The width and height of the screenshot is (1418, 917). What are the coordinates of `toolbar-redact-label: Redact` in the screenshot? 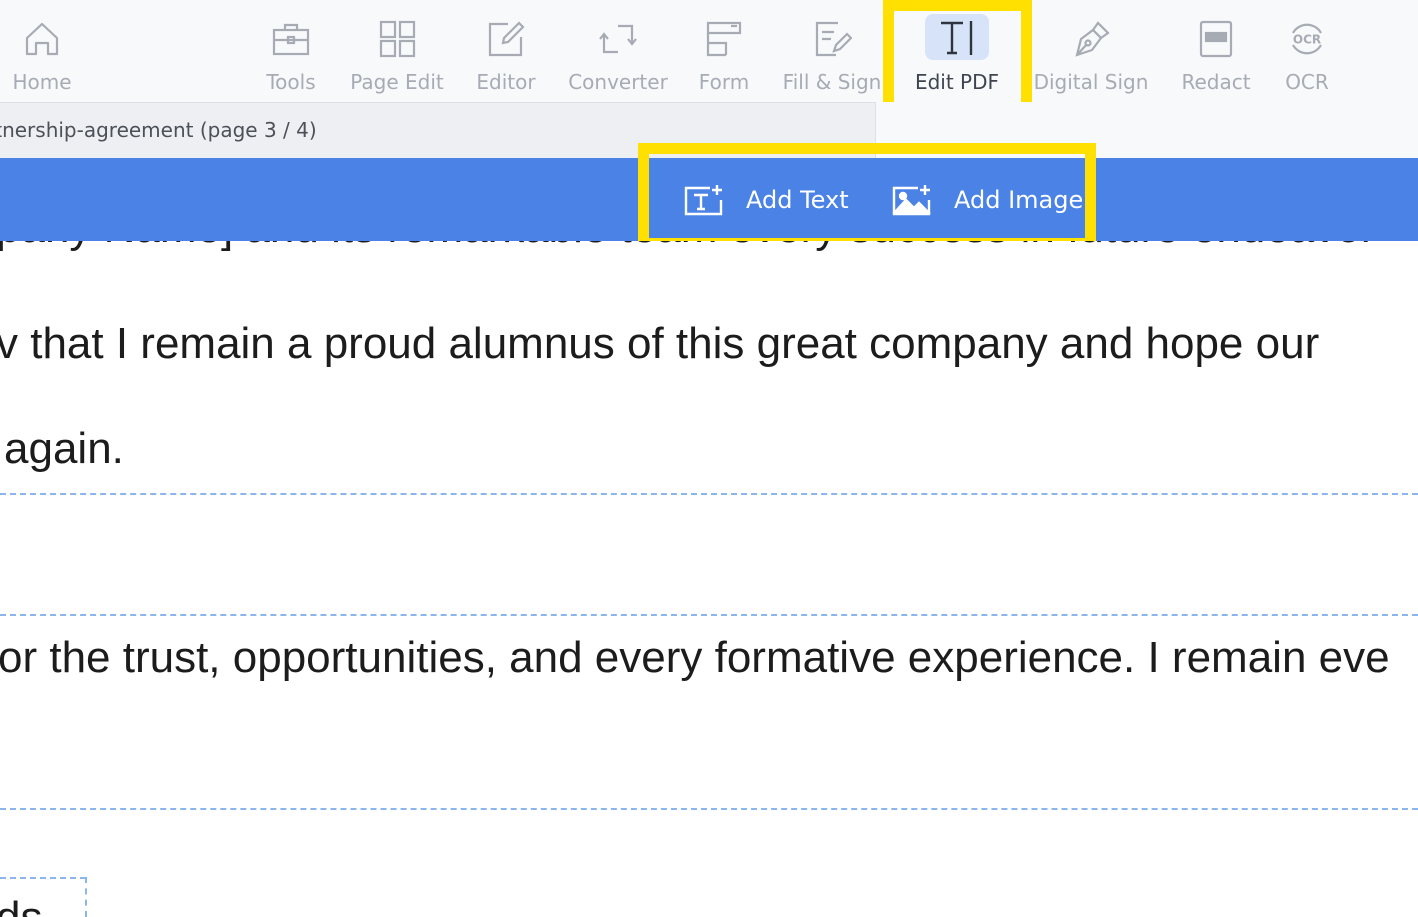 It's located at (1216, 82).